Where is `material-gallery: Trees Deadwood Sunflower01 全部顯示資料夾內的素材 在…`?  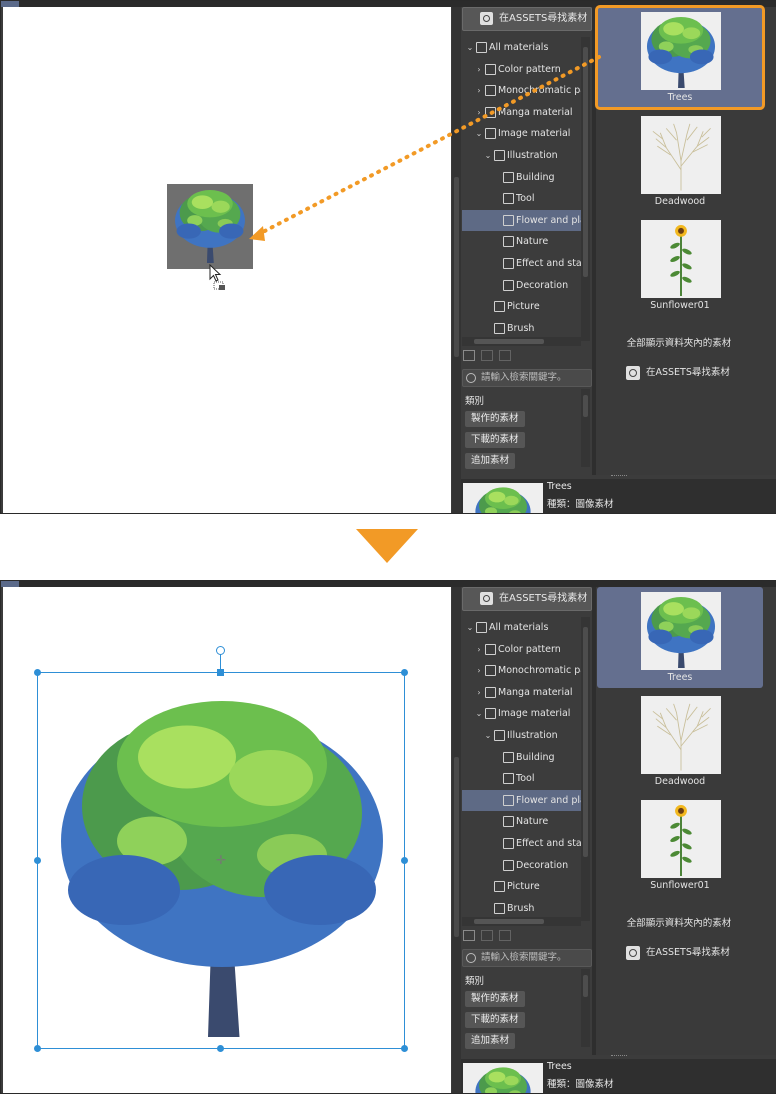 material-gallery: Trees Deadwood Sunflower01 全部顯示資料夾內的素材 在… is located at coordinates (685, 240).